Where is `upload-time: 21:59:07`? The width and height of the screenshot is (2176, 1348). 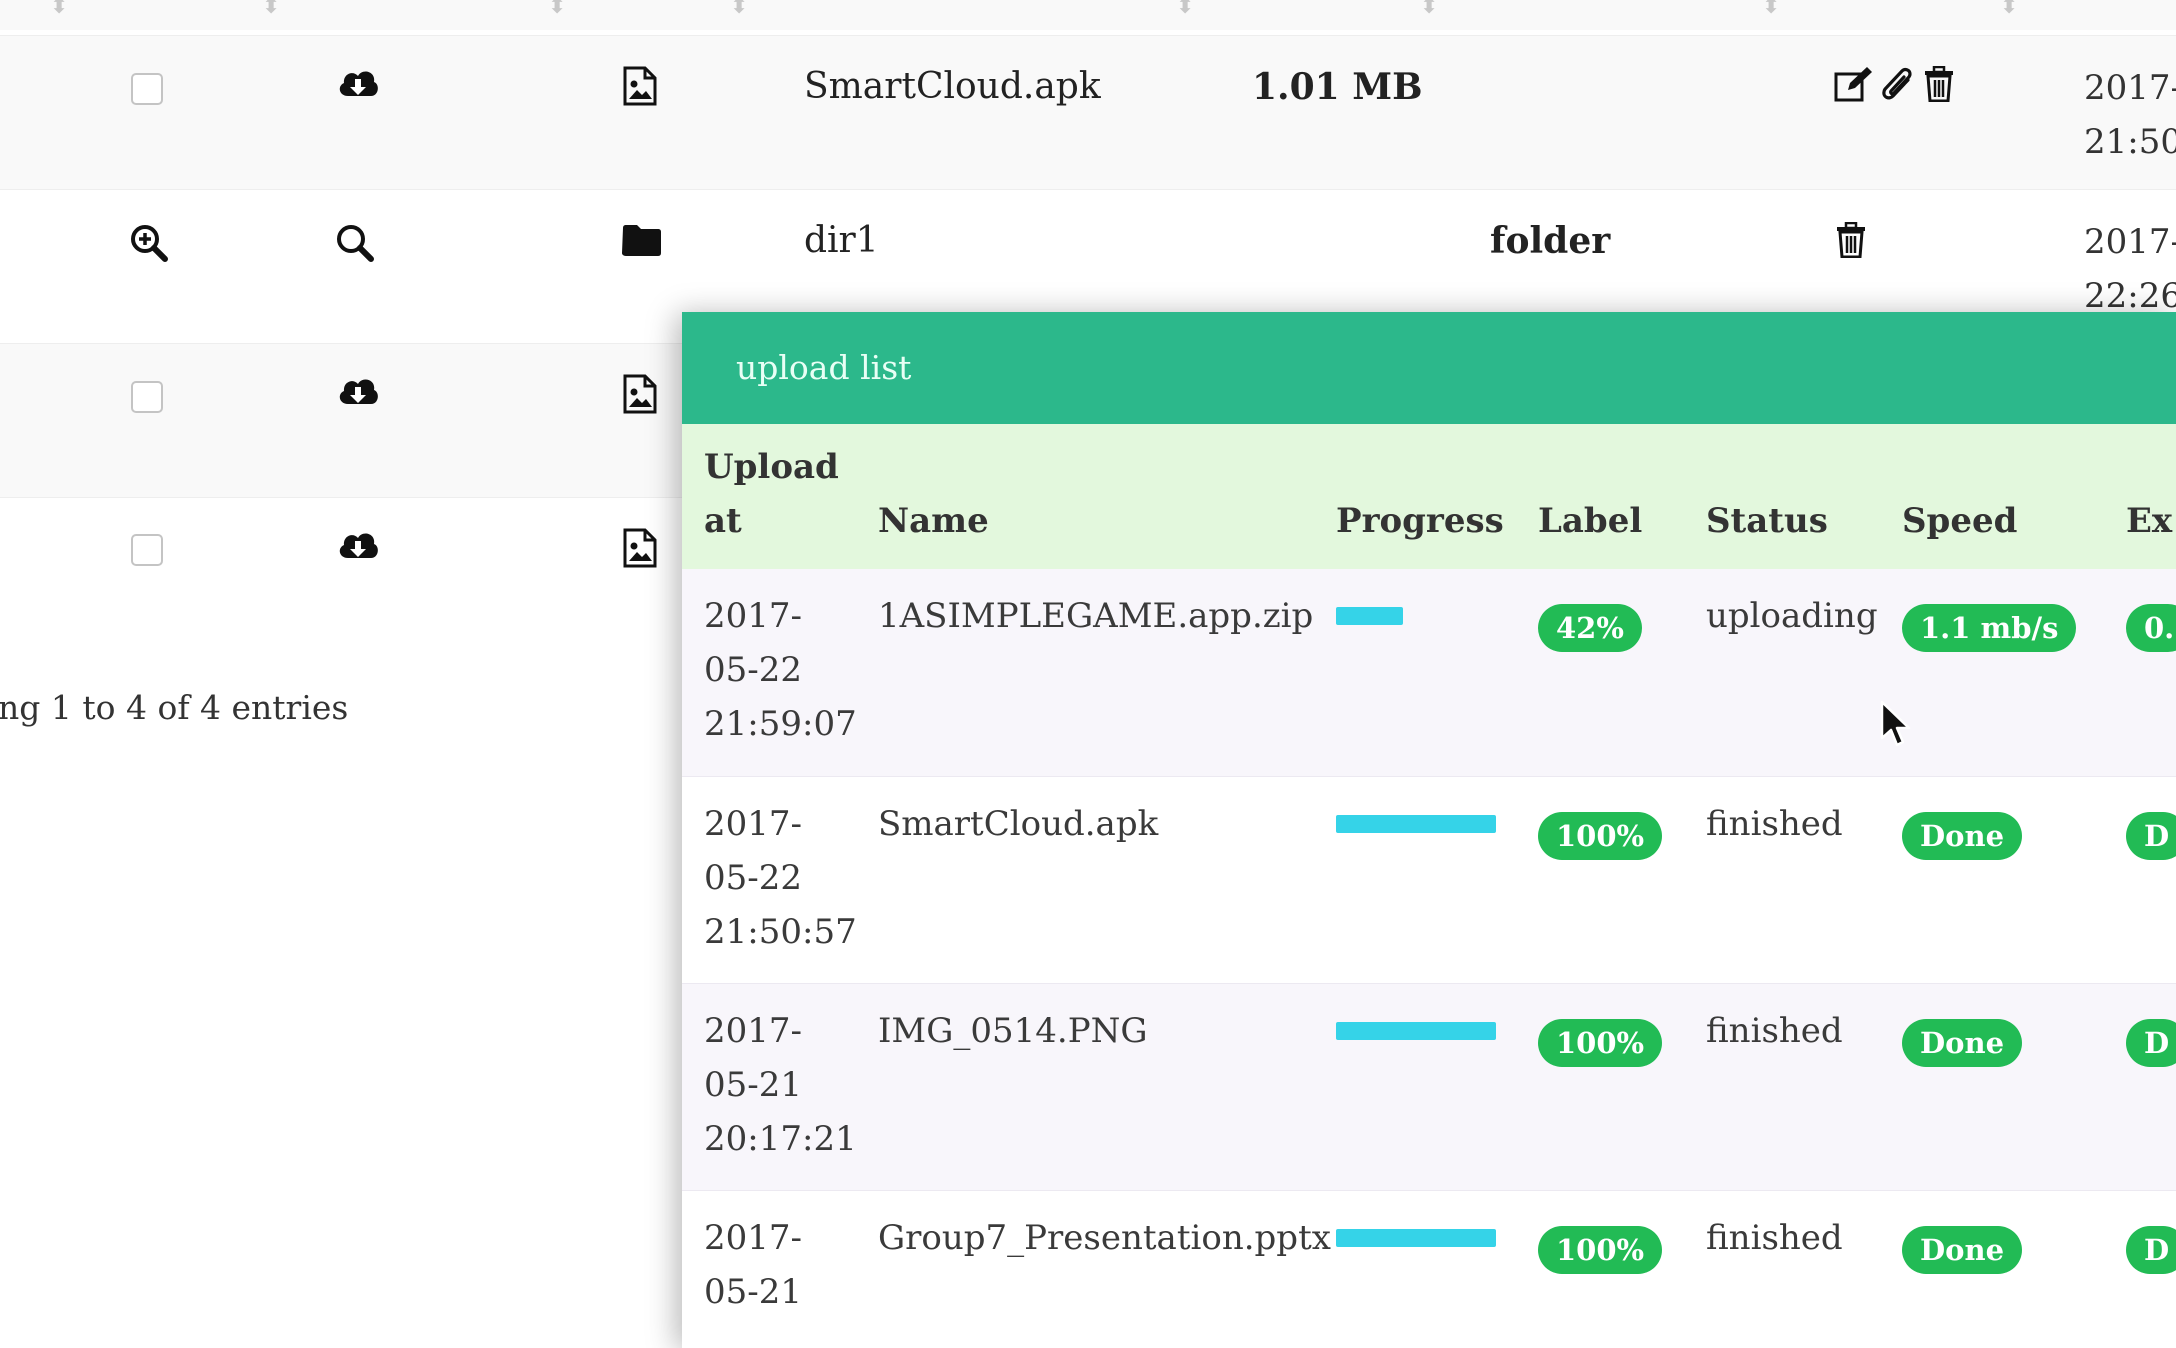 upload-time: 21:59:07 is located at coordinates (780, 724).